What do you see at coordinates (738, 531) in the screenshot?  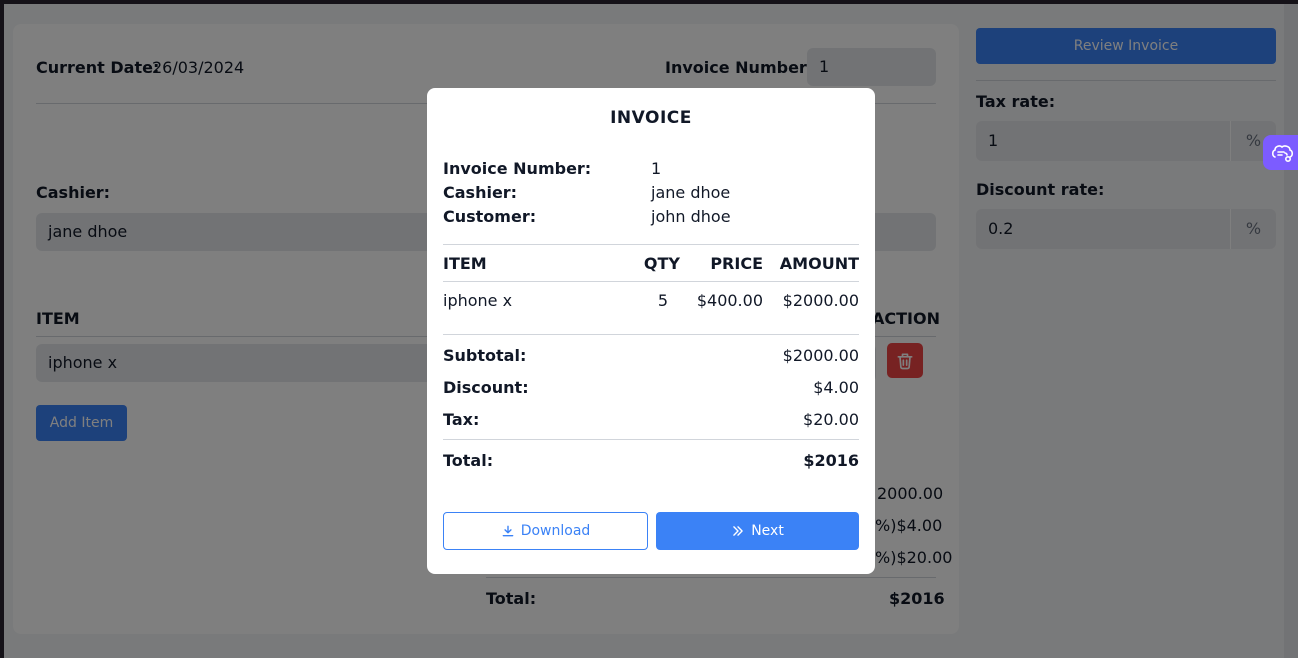 I see `double-chevron-right-icon` at bounding box center [738, 531].